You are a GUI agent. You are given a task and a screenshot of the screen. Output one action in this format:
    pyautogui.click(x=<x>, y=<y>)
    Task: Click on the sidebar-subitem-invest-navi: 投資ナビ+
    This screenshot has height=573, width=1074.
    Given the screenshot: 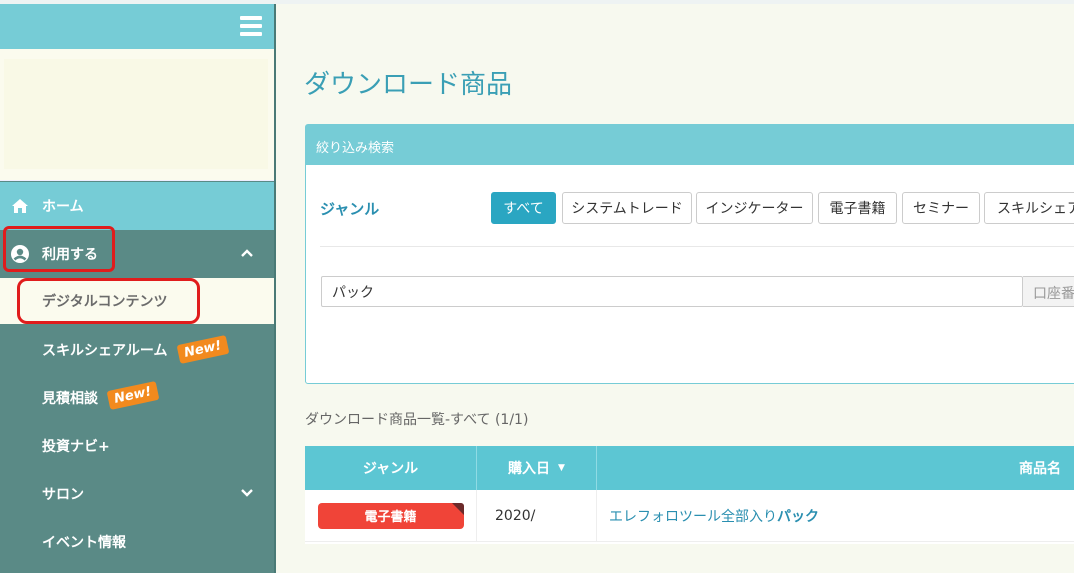 What is the action you would take?
    pyautogui.click(x=137, y=446)
    